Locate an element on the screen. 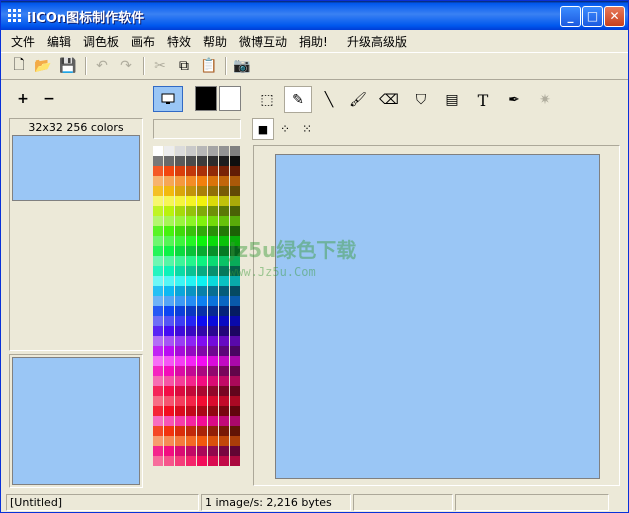 The height and width of the screenshot is (513, 629). menu-palette: 调色板 is located at coordinates (101, 41).